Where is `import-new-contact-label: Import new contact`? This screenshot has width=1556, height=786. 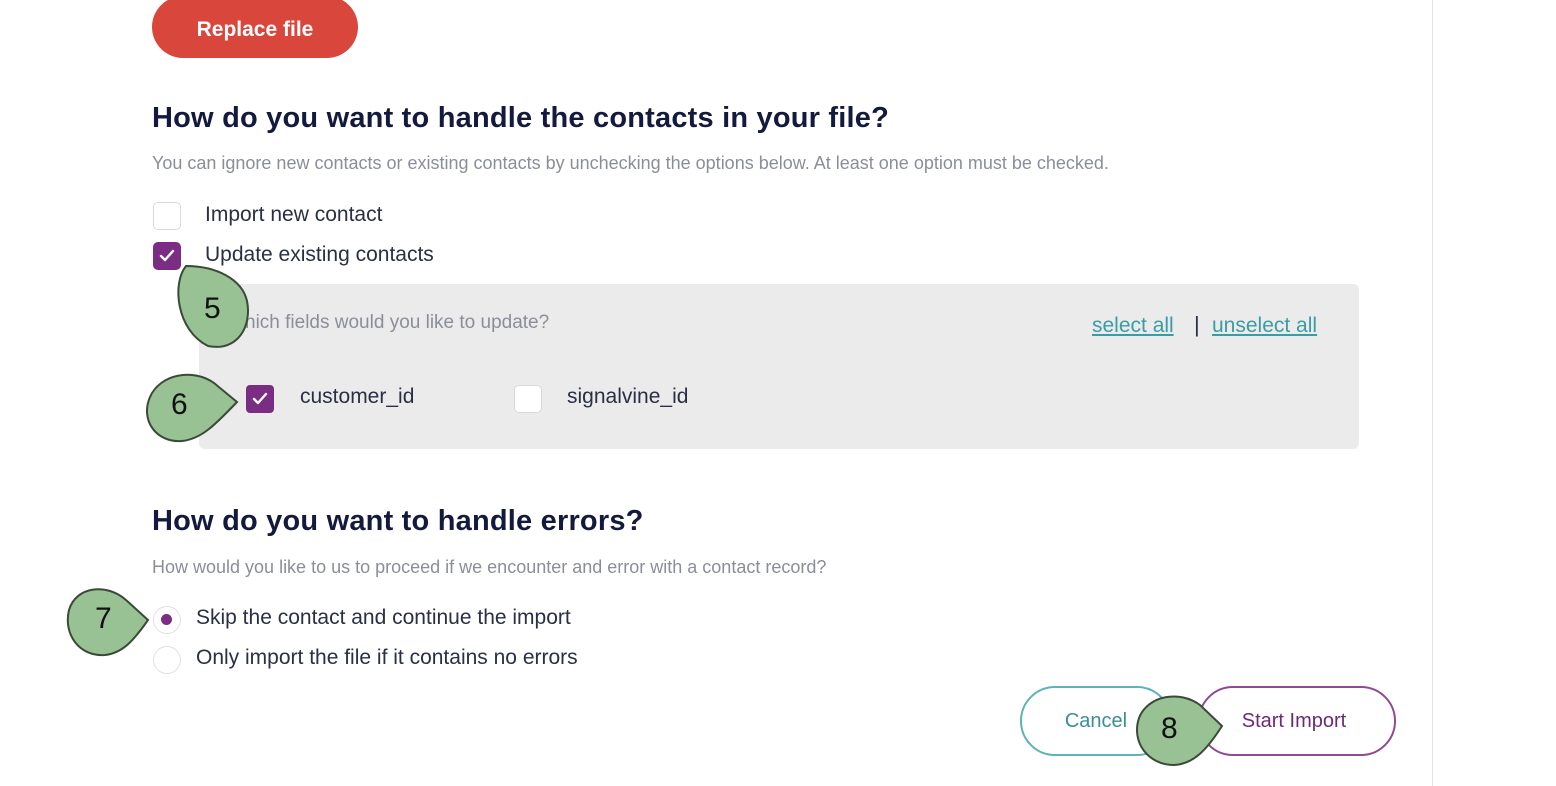 import-new-contact-label: Import new contact is located at coordinates (294, 214).